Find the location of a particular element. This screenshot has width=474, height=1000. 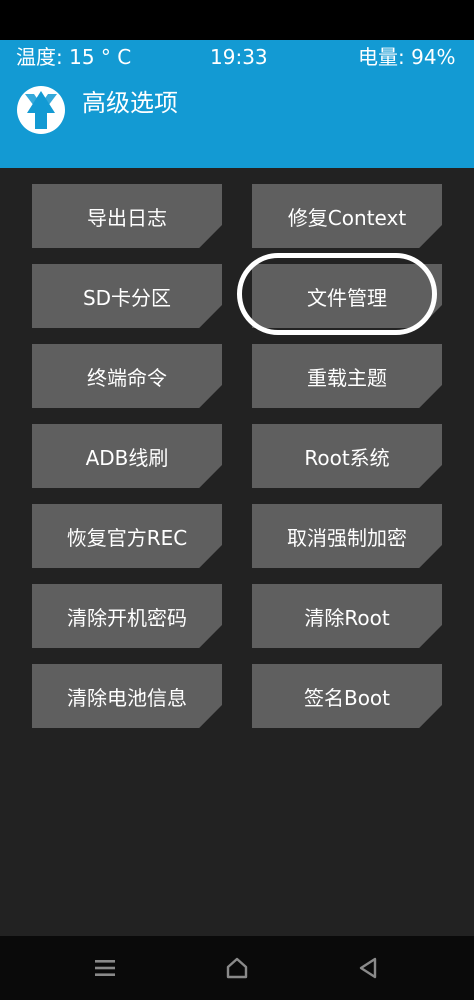

clear-lock-password-button: 清除开机密码 is located at coordinates (127, 616).